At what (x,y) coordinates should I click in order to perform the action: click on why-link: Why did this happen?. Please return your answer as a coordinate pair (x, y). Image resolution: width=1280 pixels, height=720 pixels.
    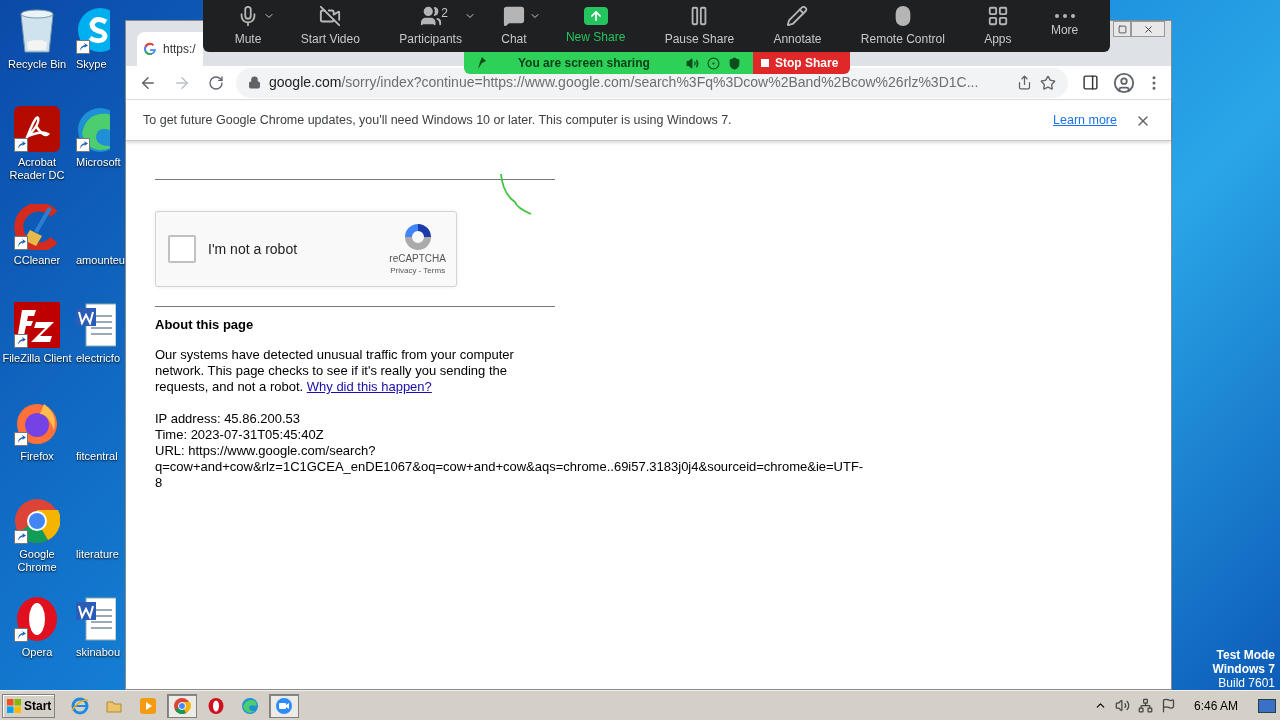
    Looking at the image, I should click on (369, 386).